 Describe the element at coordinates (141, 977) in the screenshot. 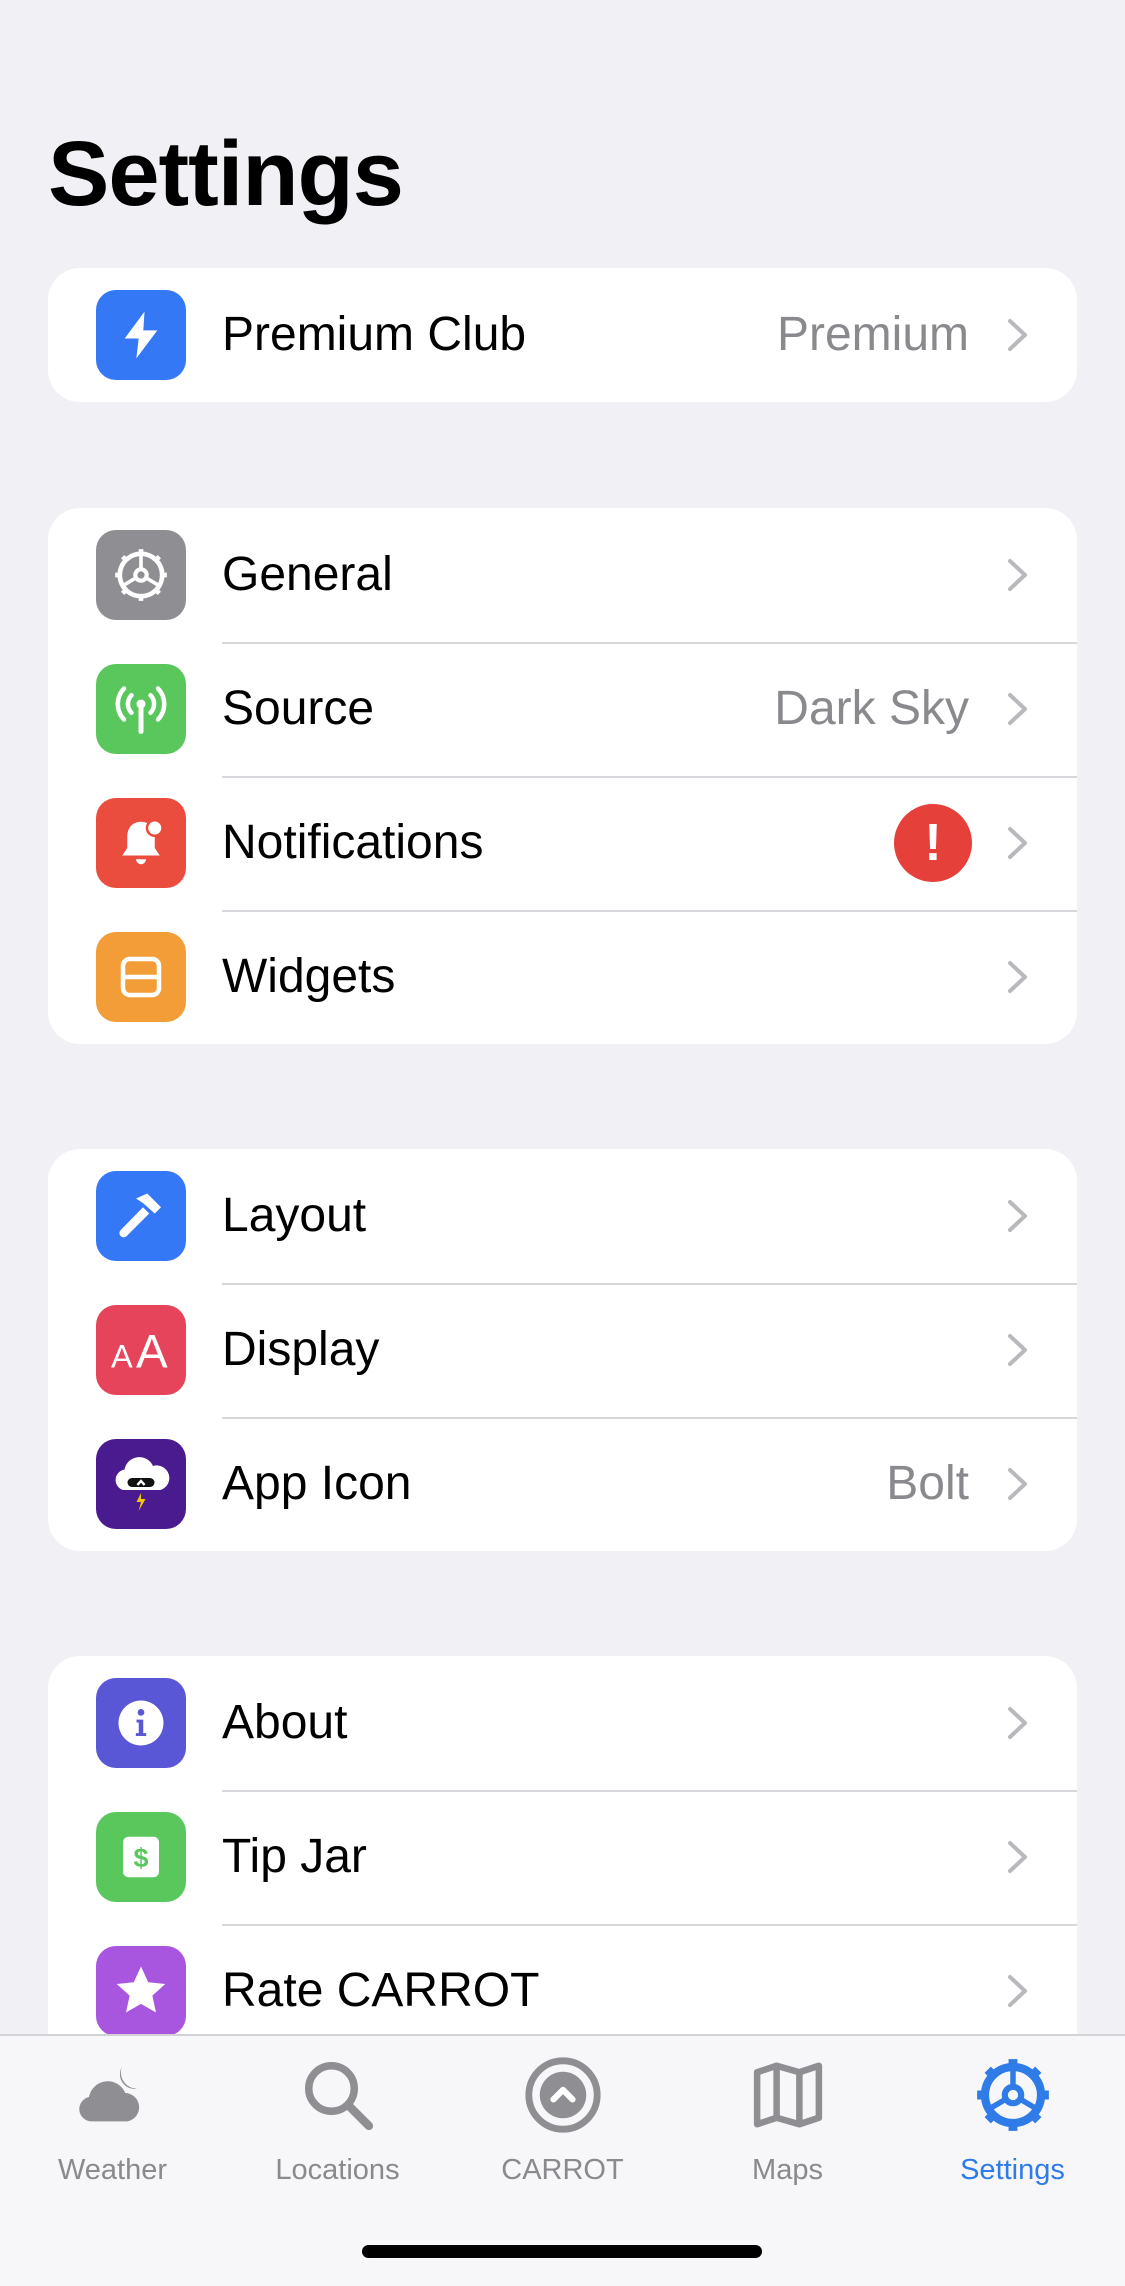

I see `widgets-icon` at that location.